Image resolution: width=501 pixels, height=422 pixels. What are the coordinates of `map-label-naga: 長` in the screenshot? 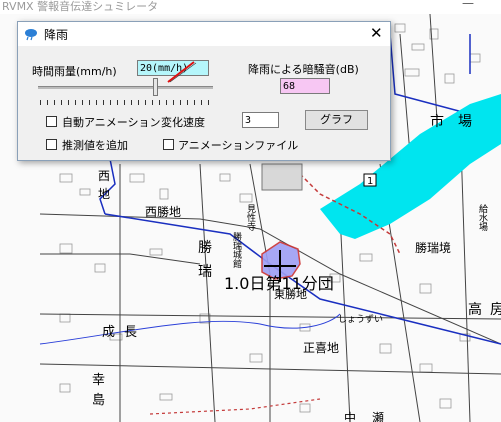 It's located at (130, 332).